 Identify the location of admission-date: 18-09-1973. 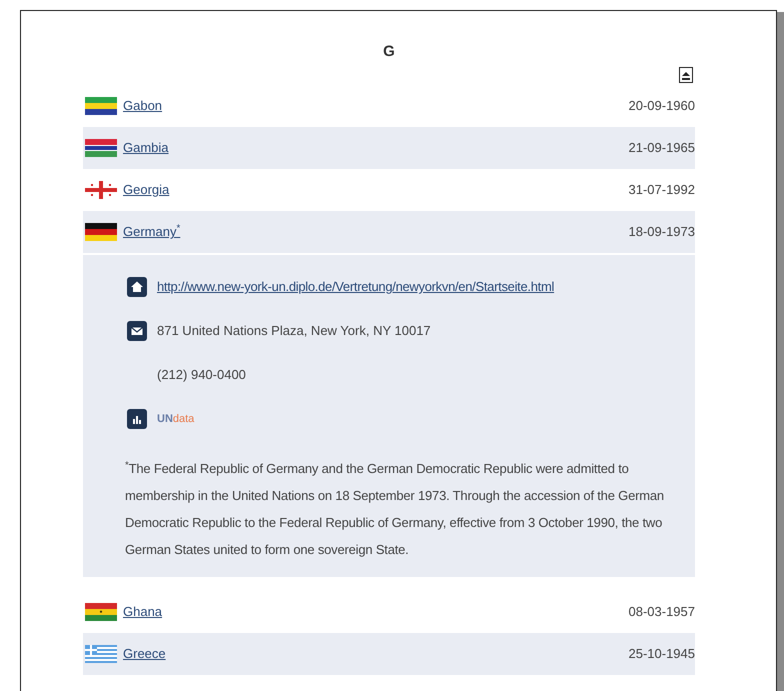
(661, 232).